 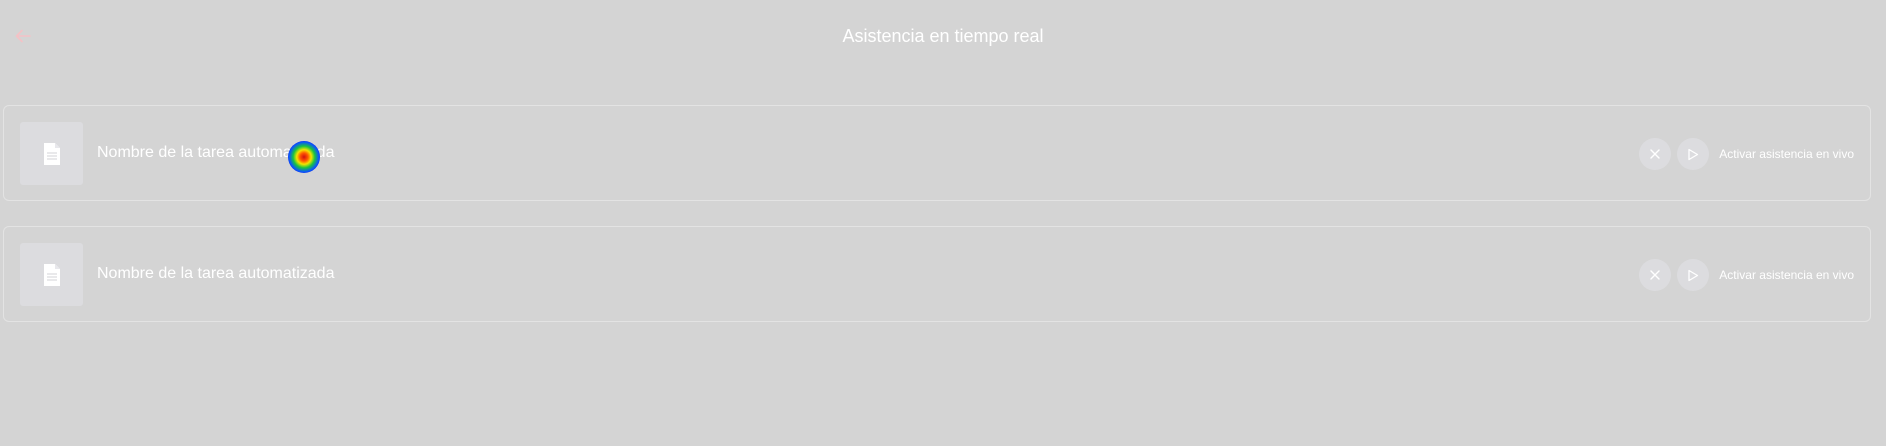 I want to click on cursor-heatmap-marker, so click(x=304, y=157).